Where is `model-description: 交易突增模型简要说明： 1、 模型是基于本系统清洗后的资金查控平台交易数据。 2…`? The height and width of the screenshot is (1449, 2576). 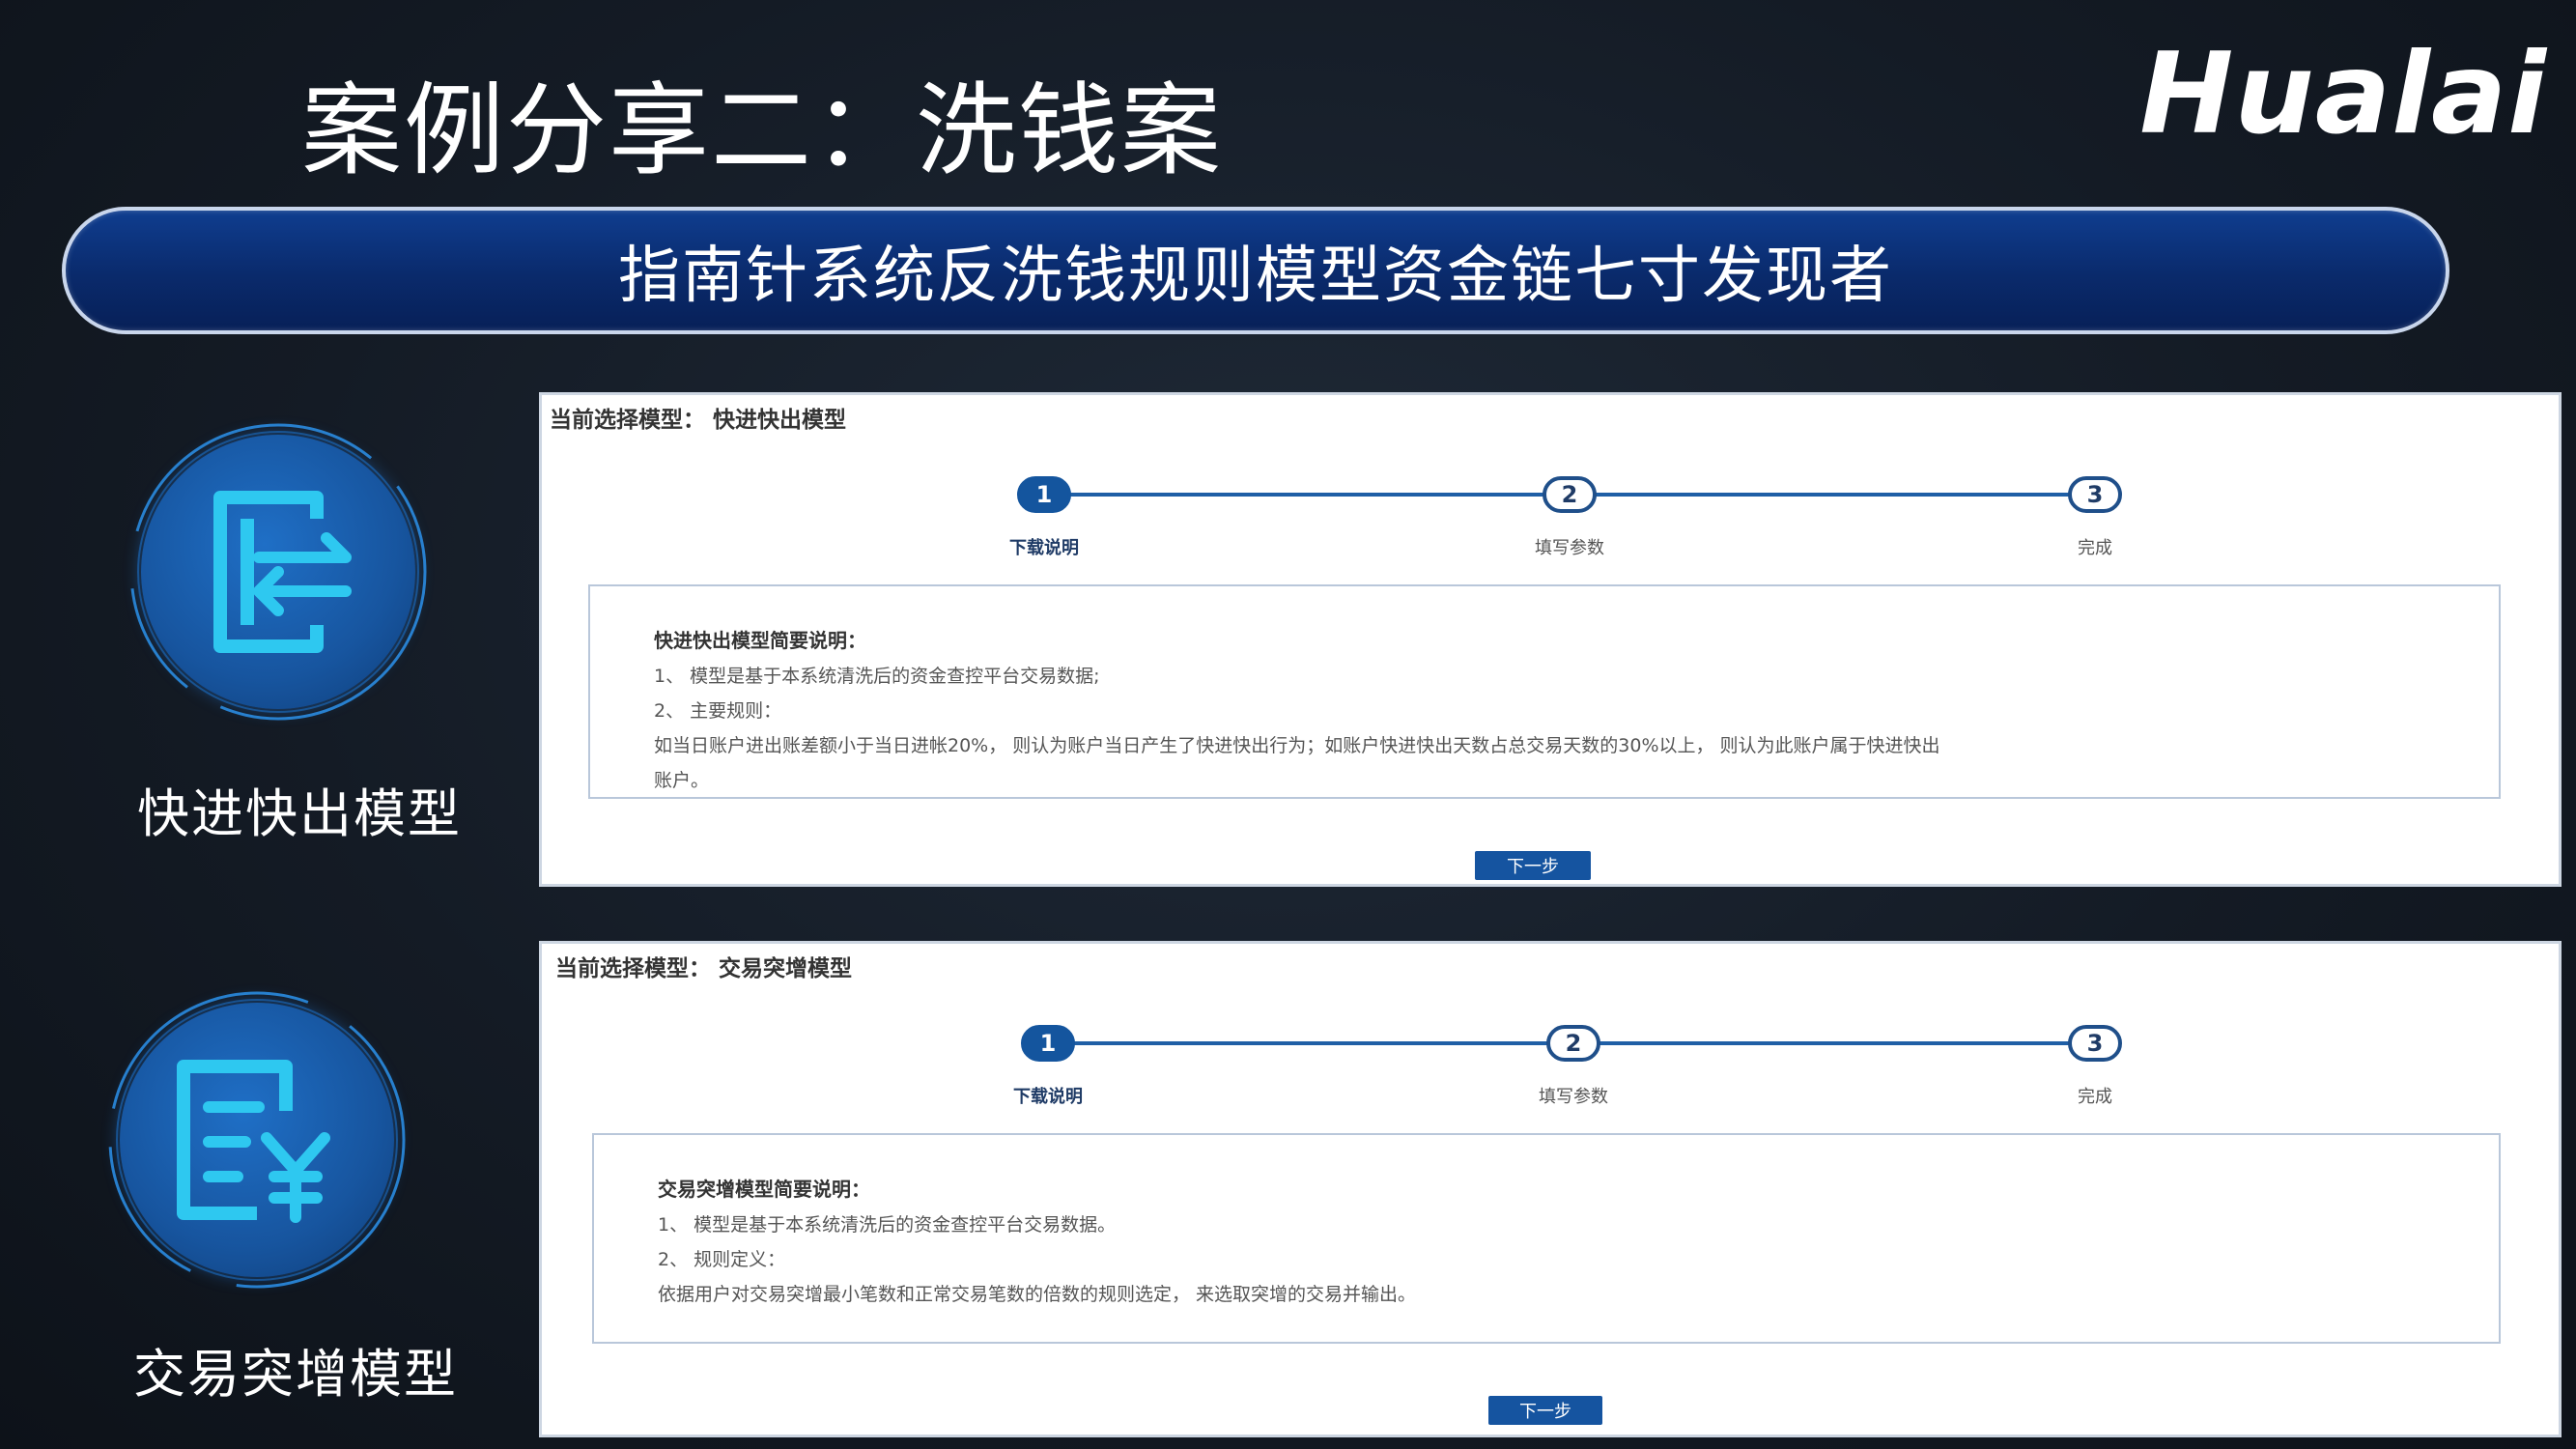 model-description: 交易突增模型简要说明： 1、 模型是基于本系统清洗后的资金查控平台交易数据。 2… is located at coordinates (1546, 1238).